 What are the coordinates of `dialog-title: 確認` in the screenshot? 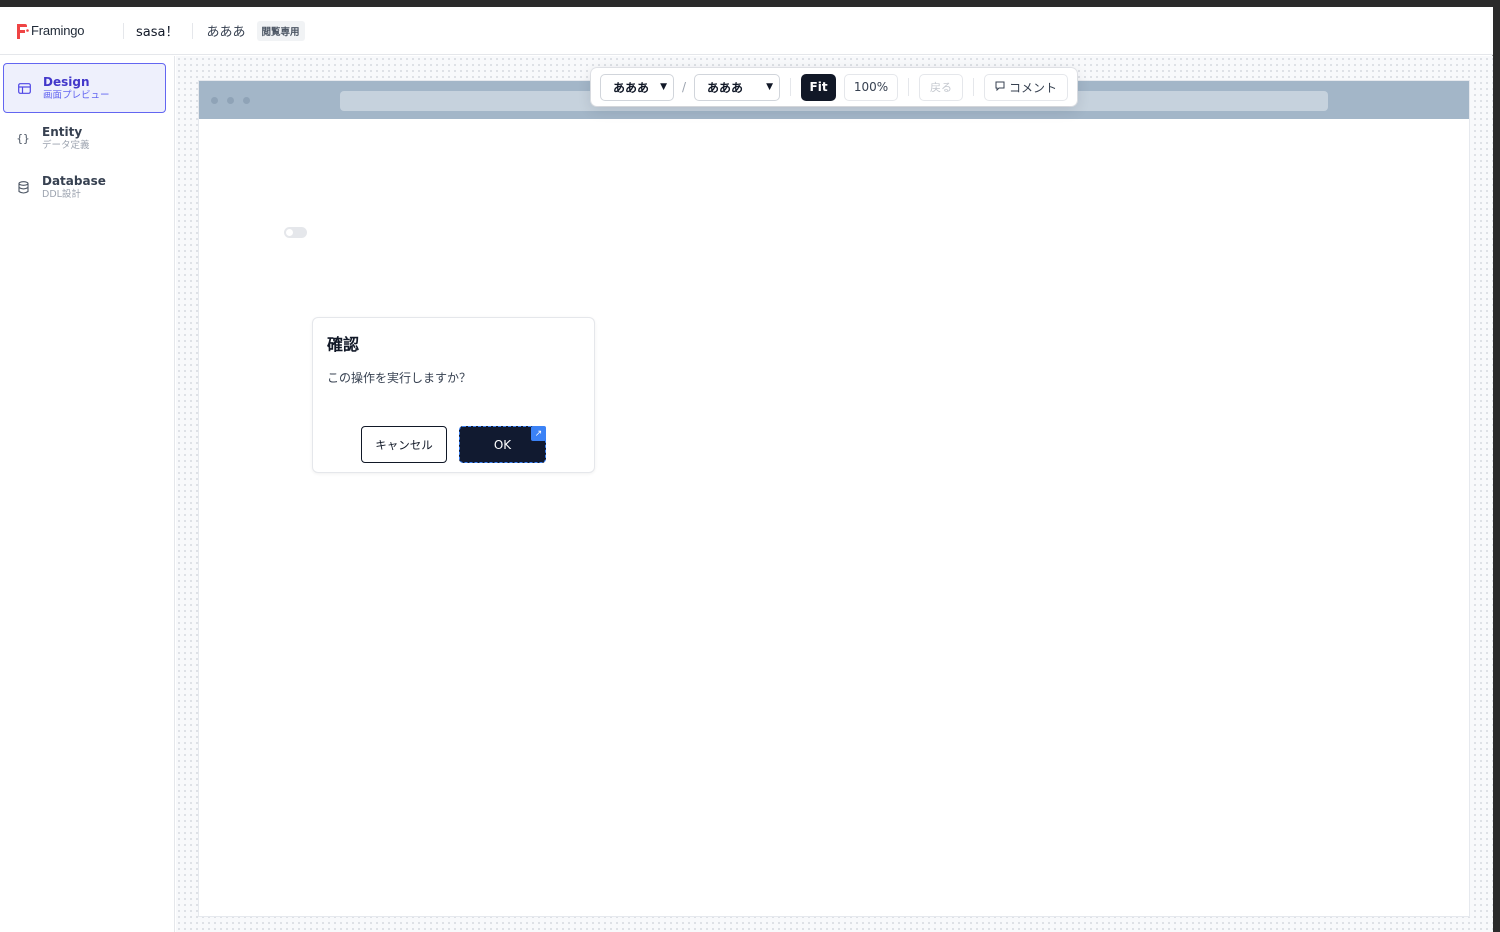 It's located at (343, 344).